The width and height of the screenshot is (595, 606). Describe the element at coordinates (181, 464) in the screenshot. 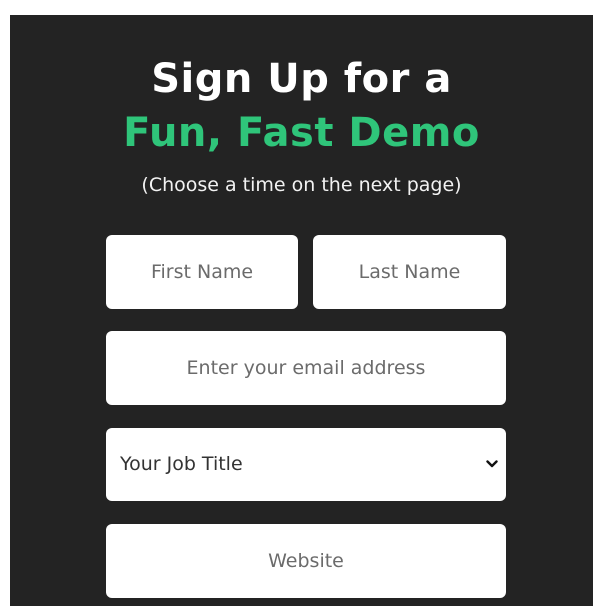

I see `job-title-selected-value: Your Job Title` at that location.